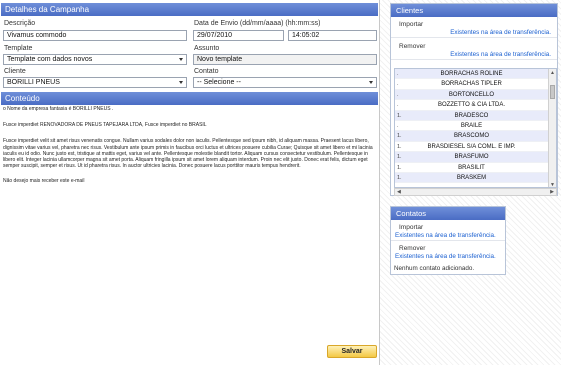 This screenshot has width=561, height=365. What do you see at coordinates (552, 192) in the screenshot?
I see `scroll-right-icon: ▶` at bounding box center [552, 192].